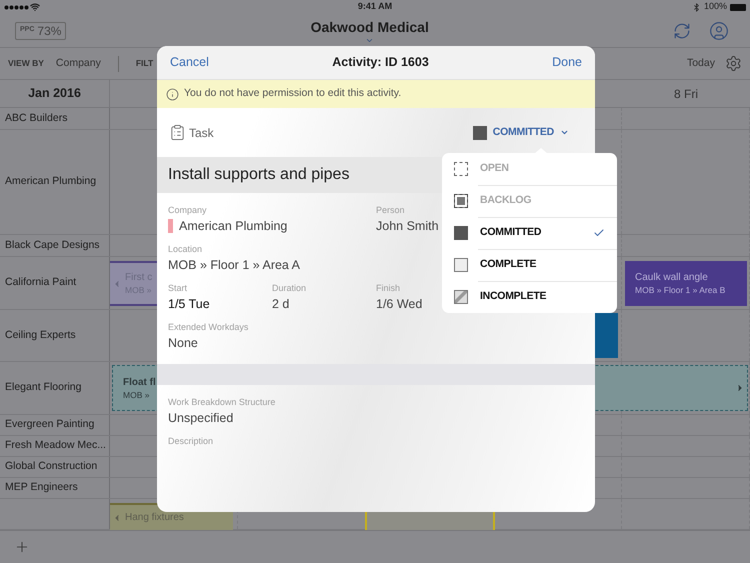  Describe the element at coordinates (293, 94) in the screenshot. I see `permission-notice: You do not have permission to edit this activity.` at that location.